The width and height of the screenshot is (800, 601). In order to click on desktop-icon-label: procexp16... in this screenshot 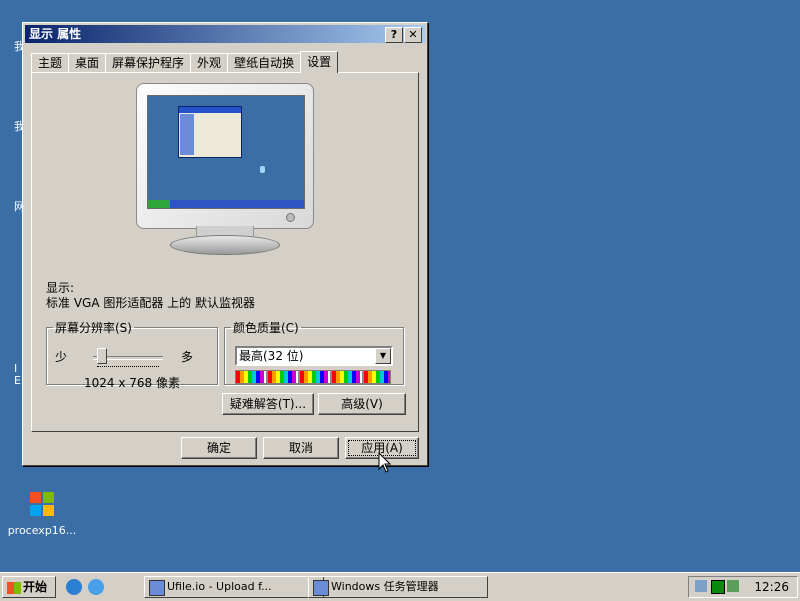, I will do `click(42, 530)`.